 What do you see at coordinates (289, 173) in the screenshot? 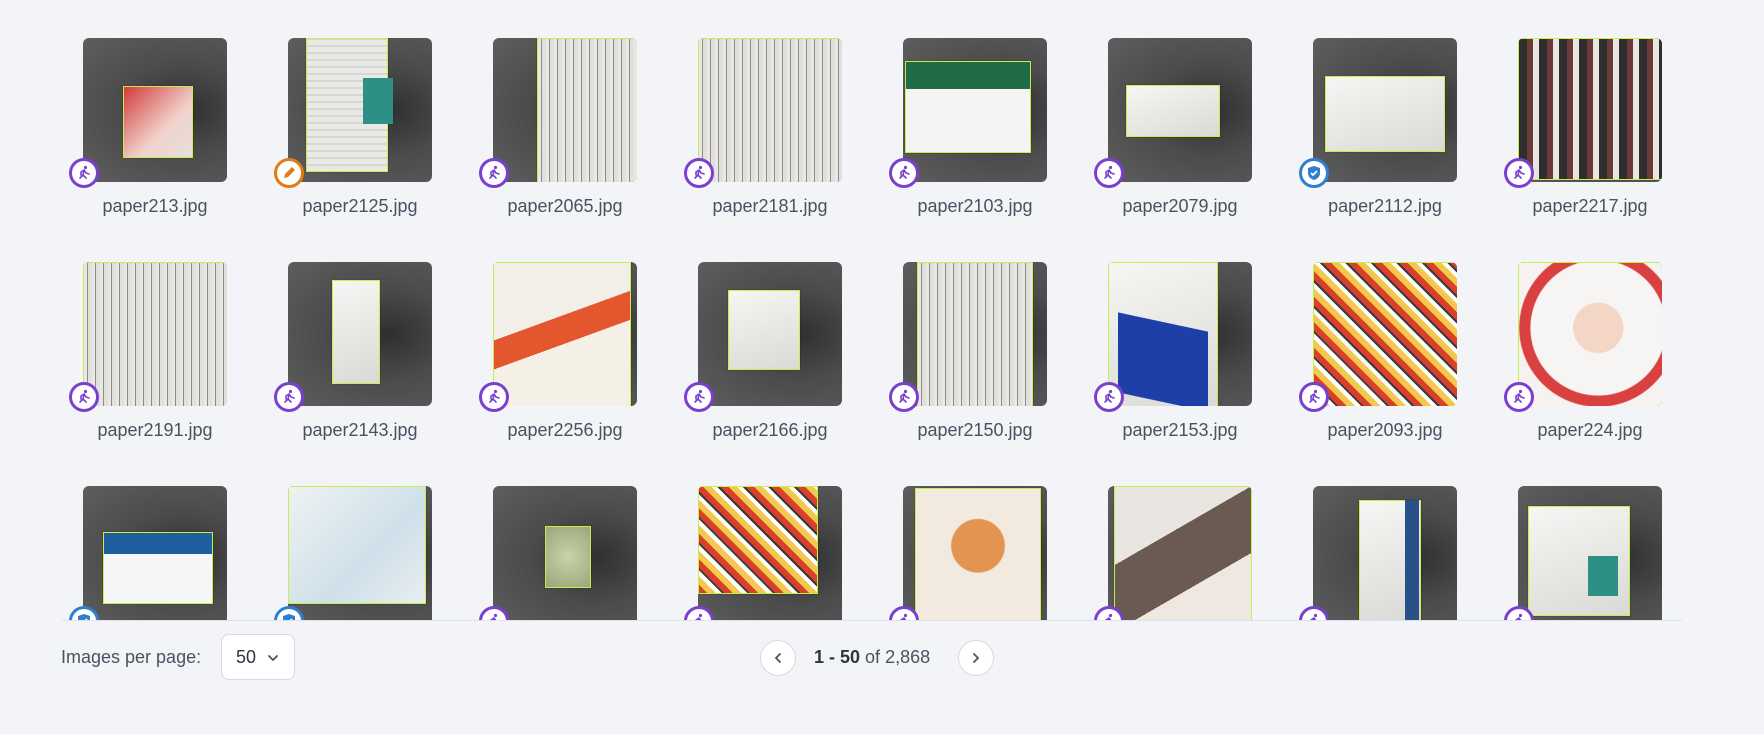
I see `pen-icon` at bounding box center [289, 173].